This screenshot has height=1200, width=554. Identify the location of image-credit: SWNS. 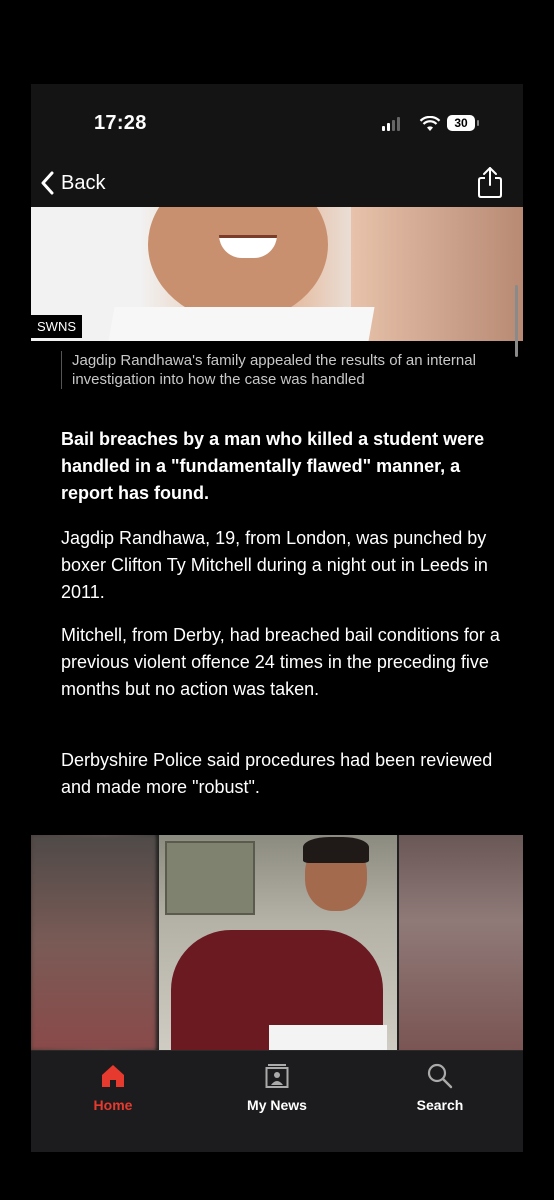
(56, 326).